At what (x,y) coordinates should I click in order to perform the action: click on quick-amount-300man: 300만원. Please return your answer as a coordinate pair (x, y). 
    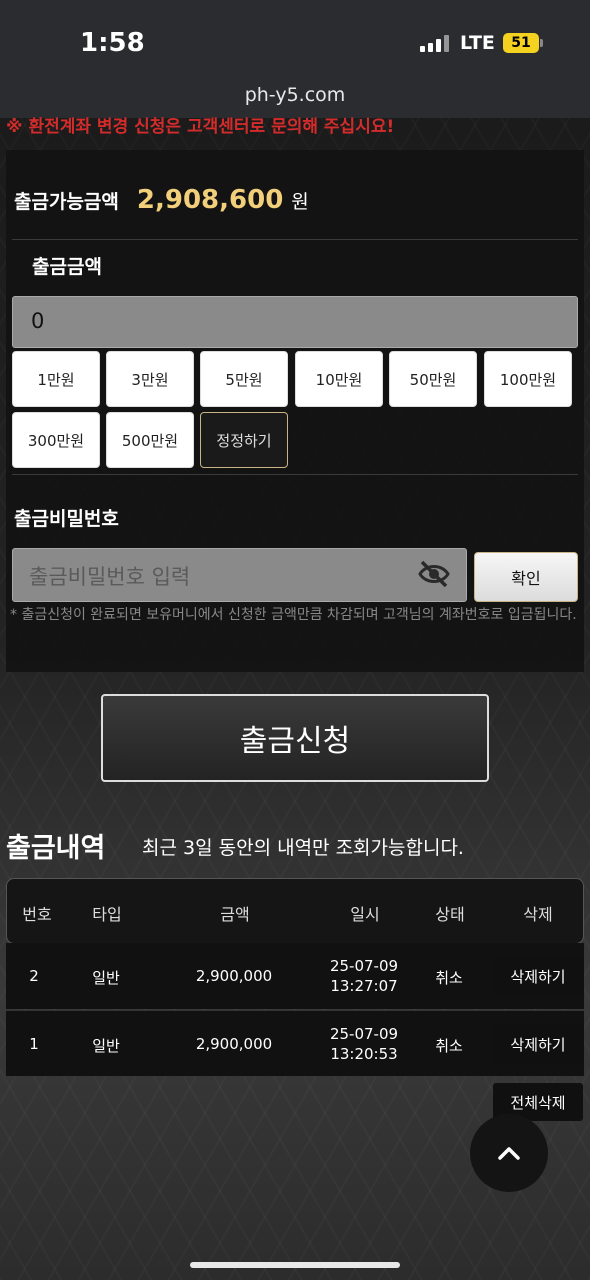
    Looking at the image, I should click on (56, 440).